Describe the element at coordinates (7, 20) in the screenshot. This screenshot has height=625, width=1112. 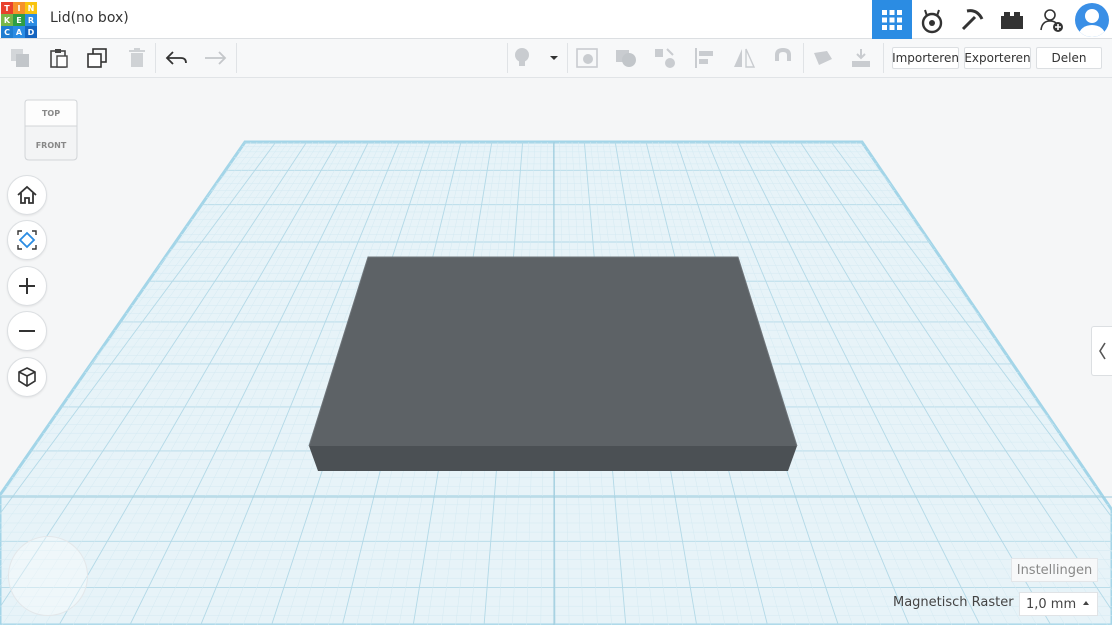
I see `logo-letter: K` at that location.